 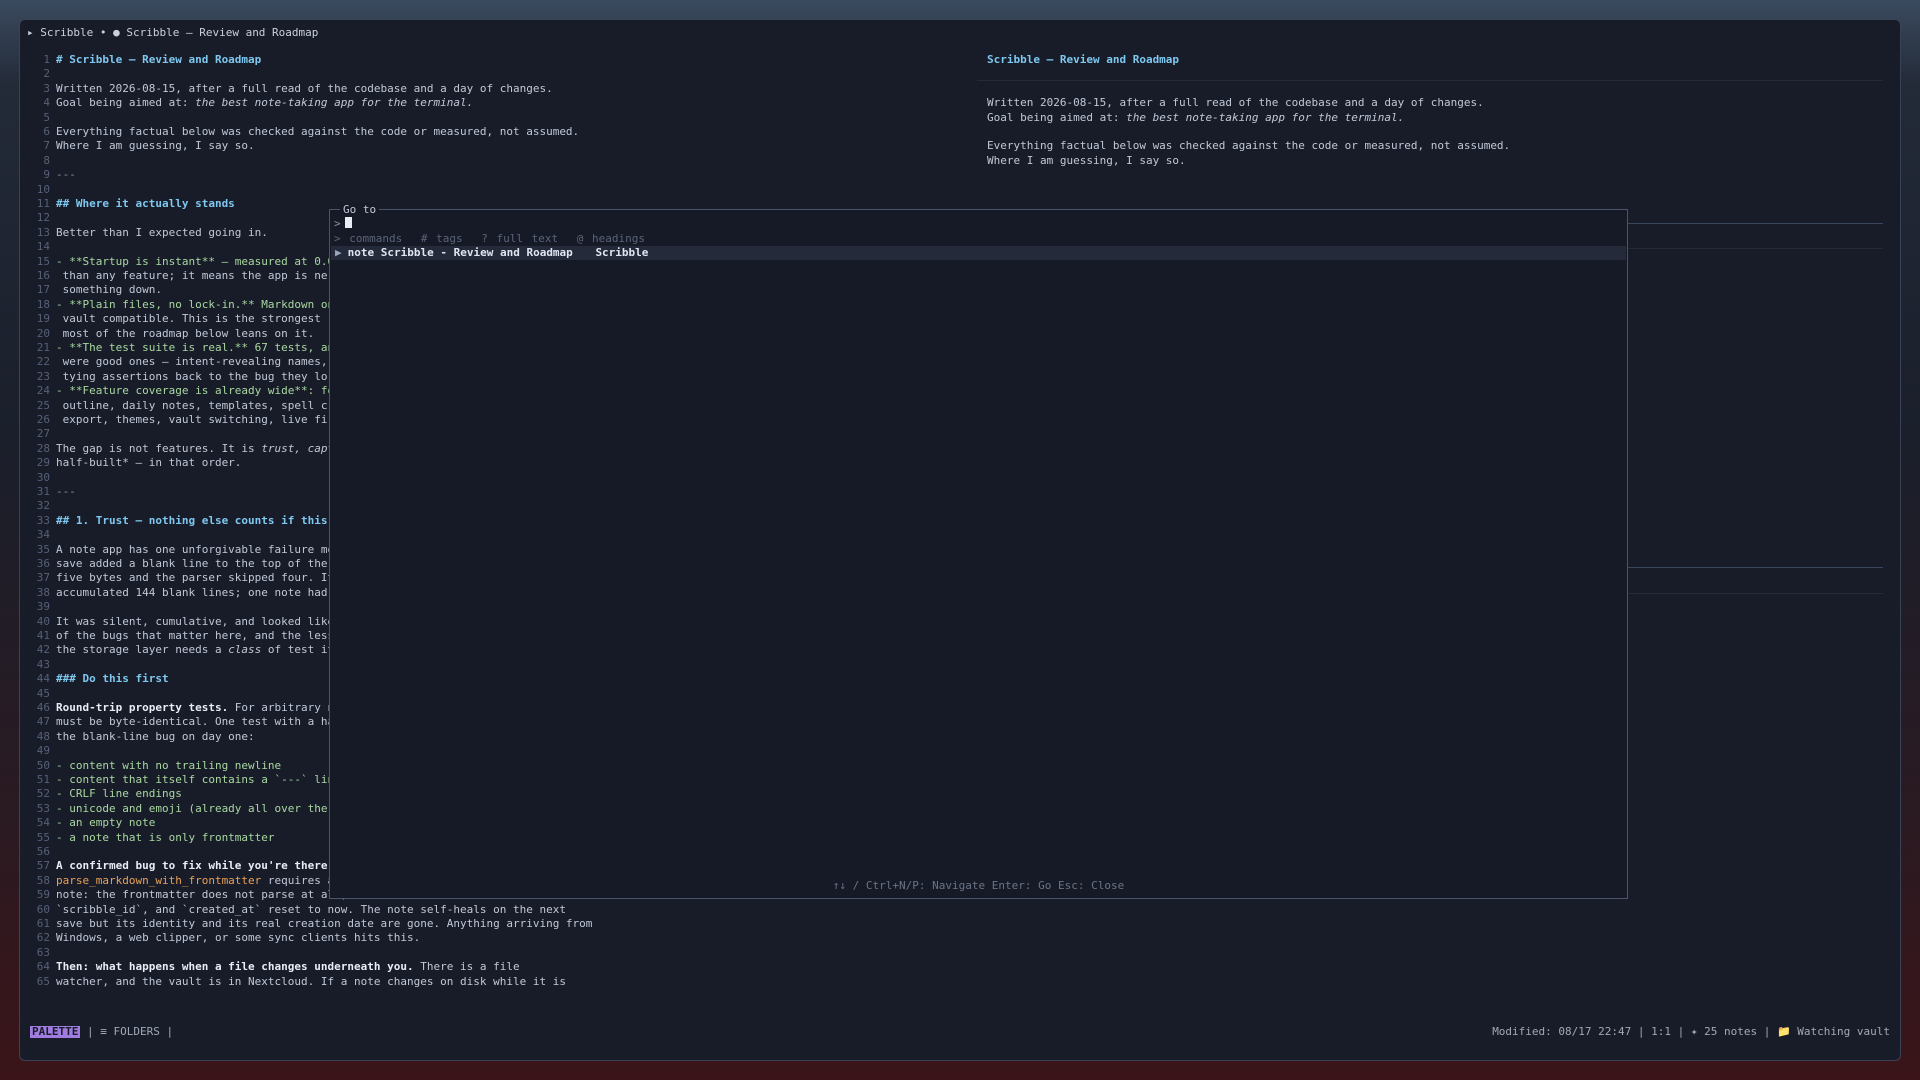 What do you see at coordinates (520, 238) in the screenshot?
I see `filter-full-text: ? full text` at bounding box center [520, 238].